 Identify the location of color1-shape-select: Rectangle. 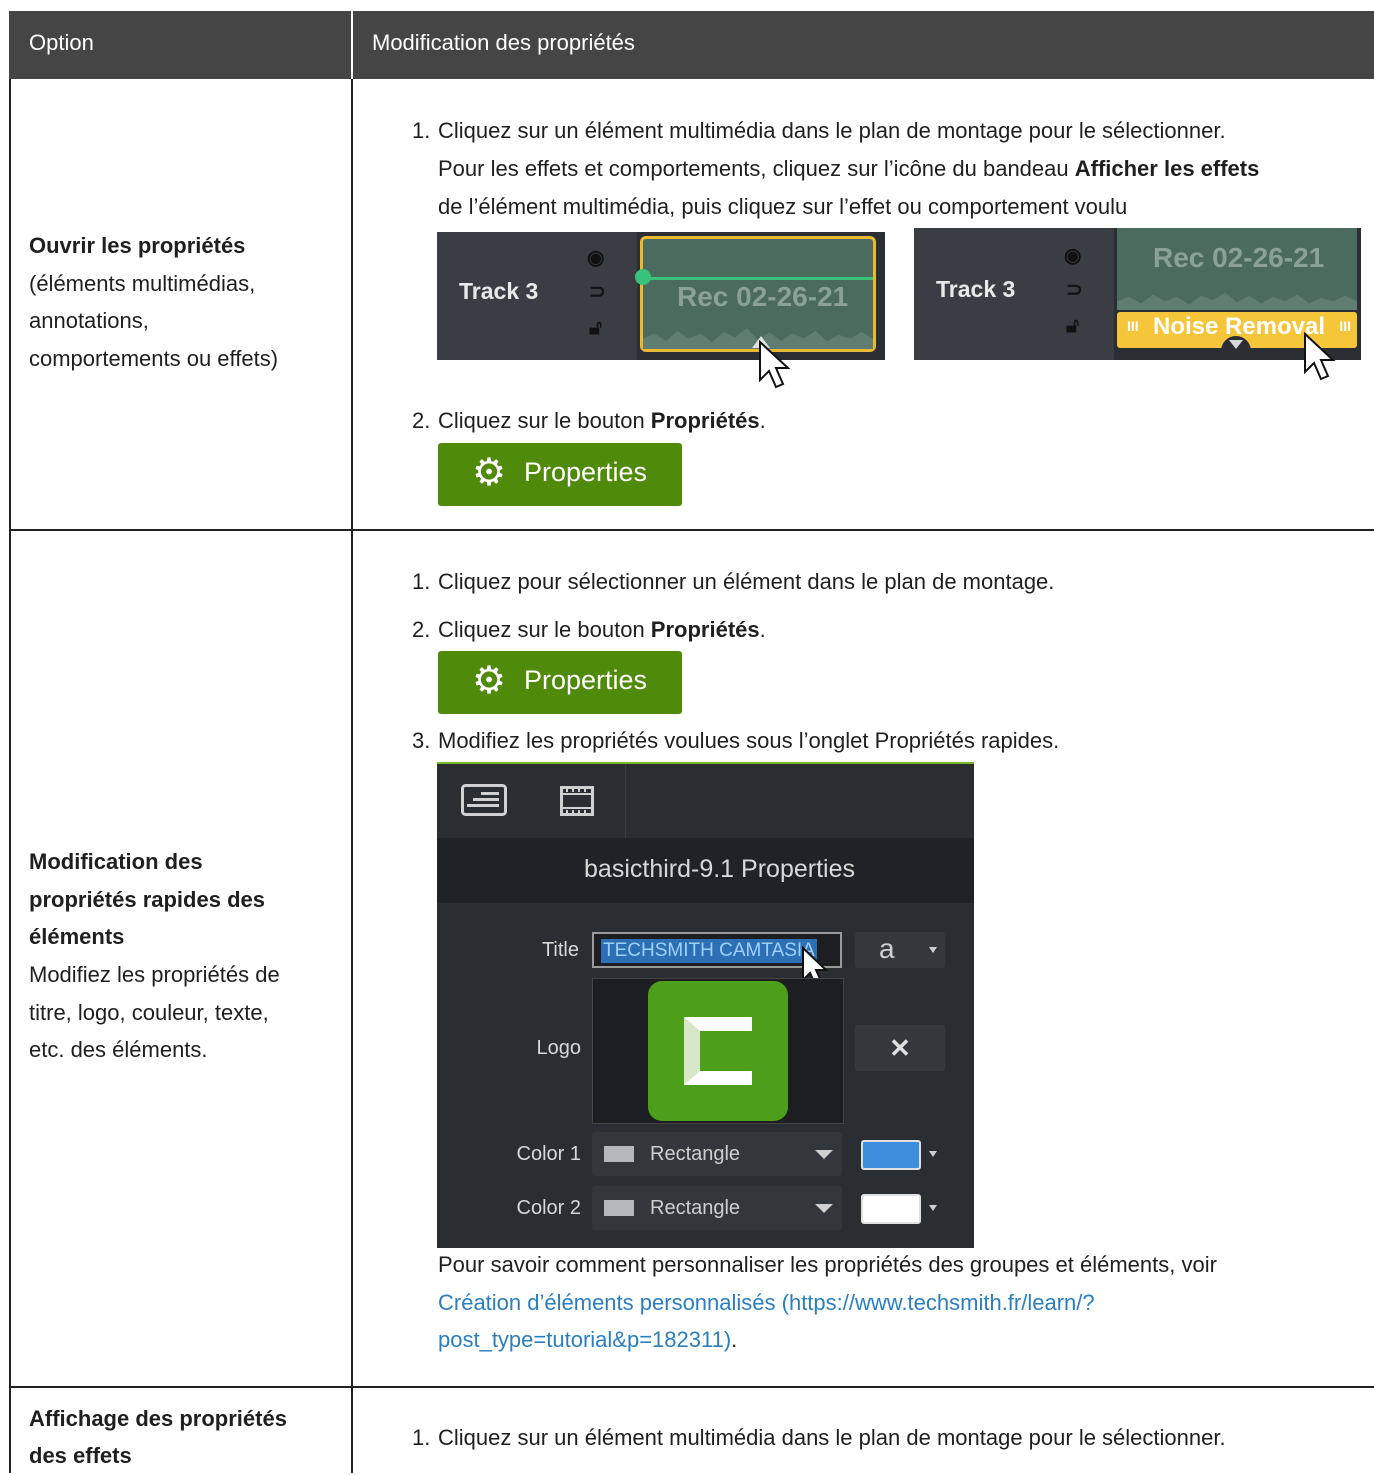
(717, 1154).